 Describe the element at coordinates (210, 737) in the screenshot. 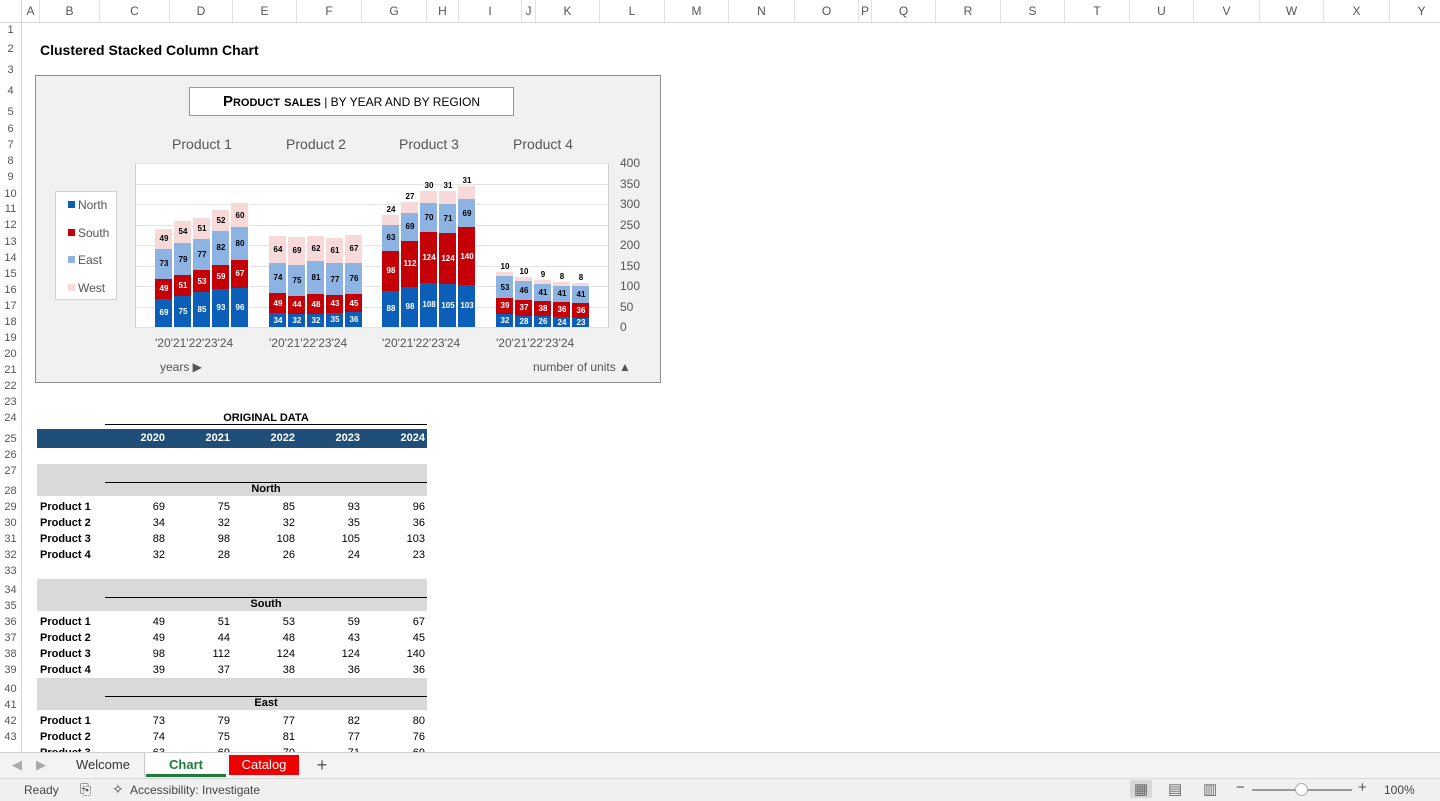

I see `table-cell: 75` at that location.